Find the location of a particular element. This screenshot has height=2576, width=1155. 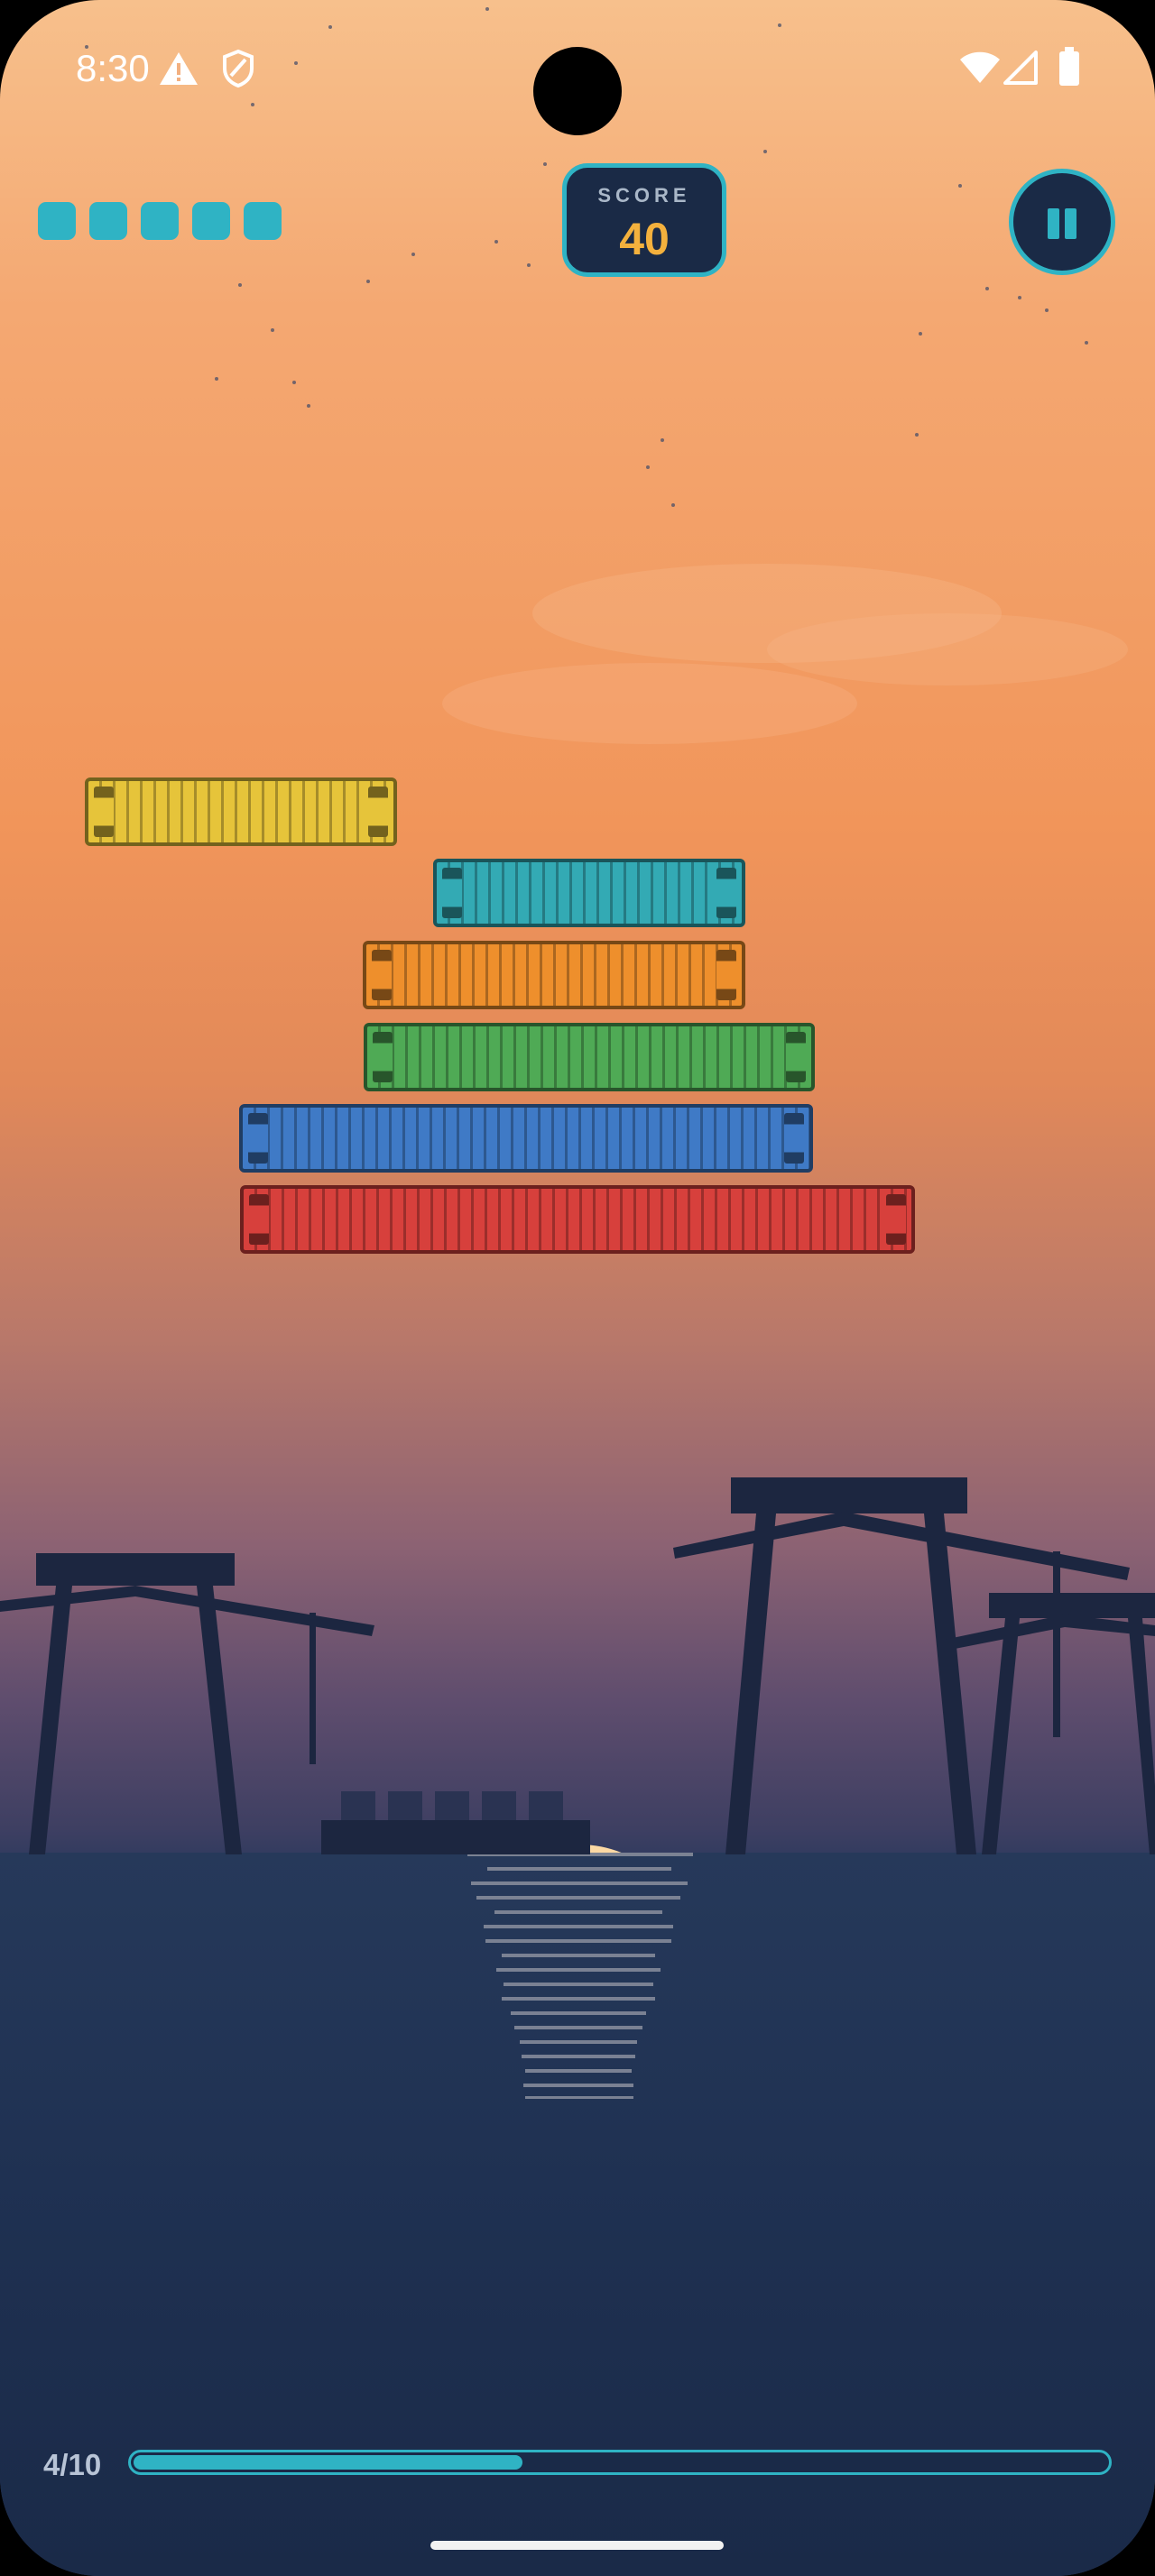

base-container is located at coordinates (577, 1219).